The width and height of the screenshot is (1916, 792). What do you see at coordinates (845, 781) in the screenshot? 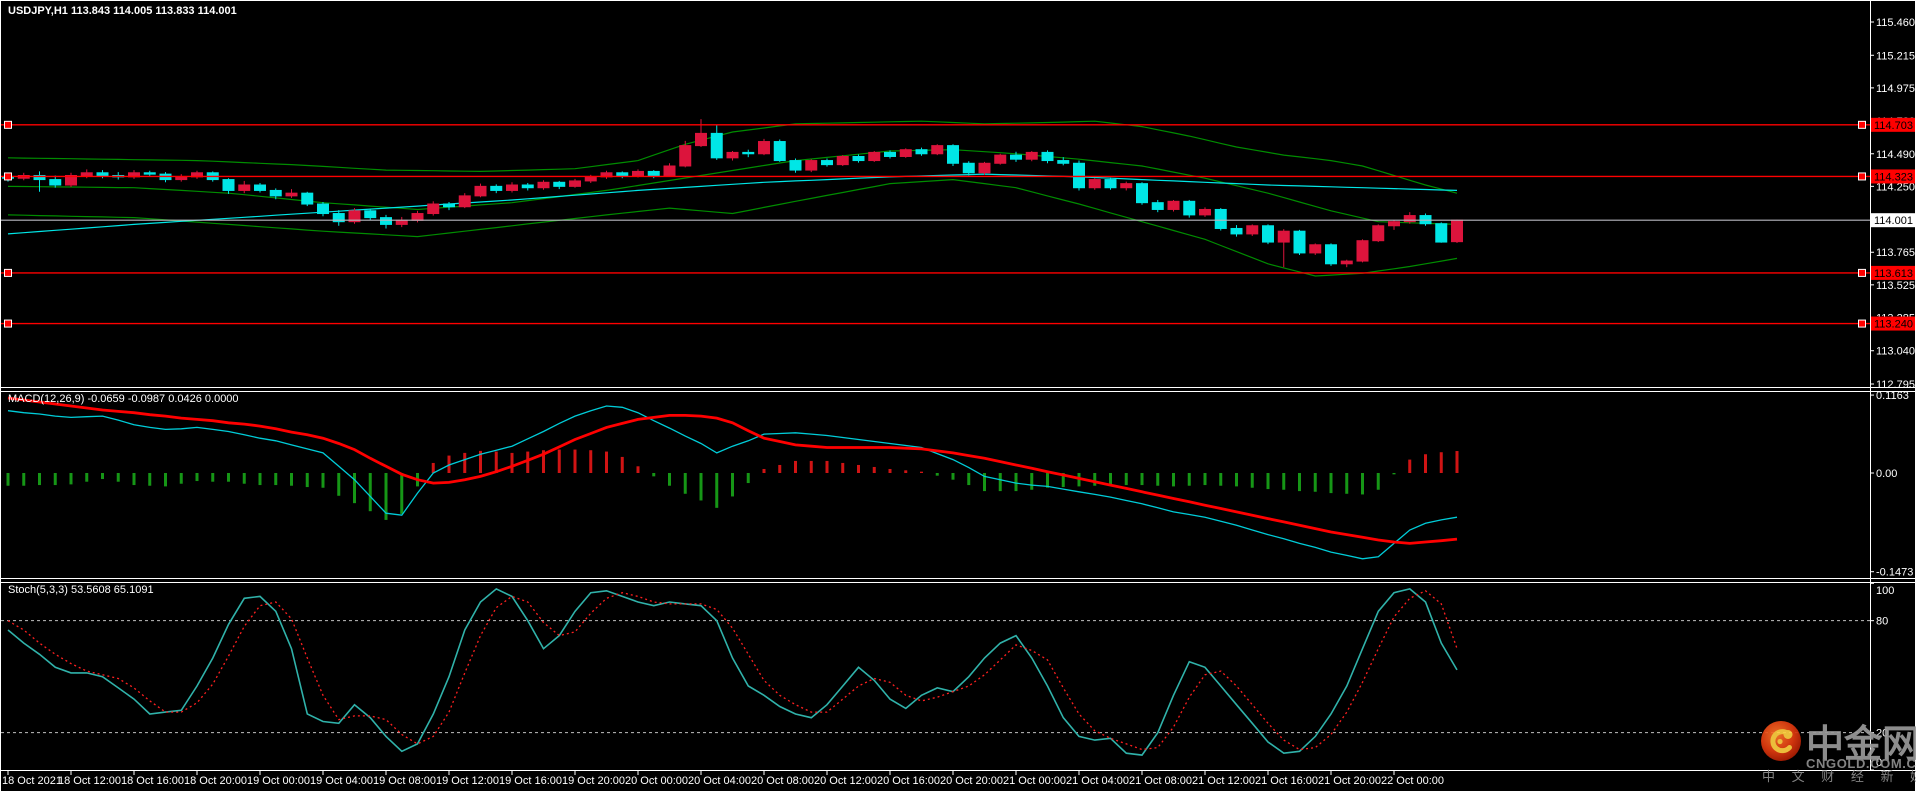
I see `time-tick-label: 20 Oct 12:00` at bounding box center [845, 781].